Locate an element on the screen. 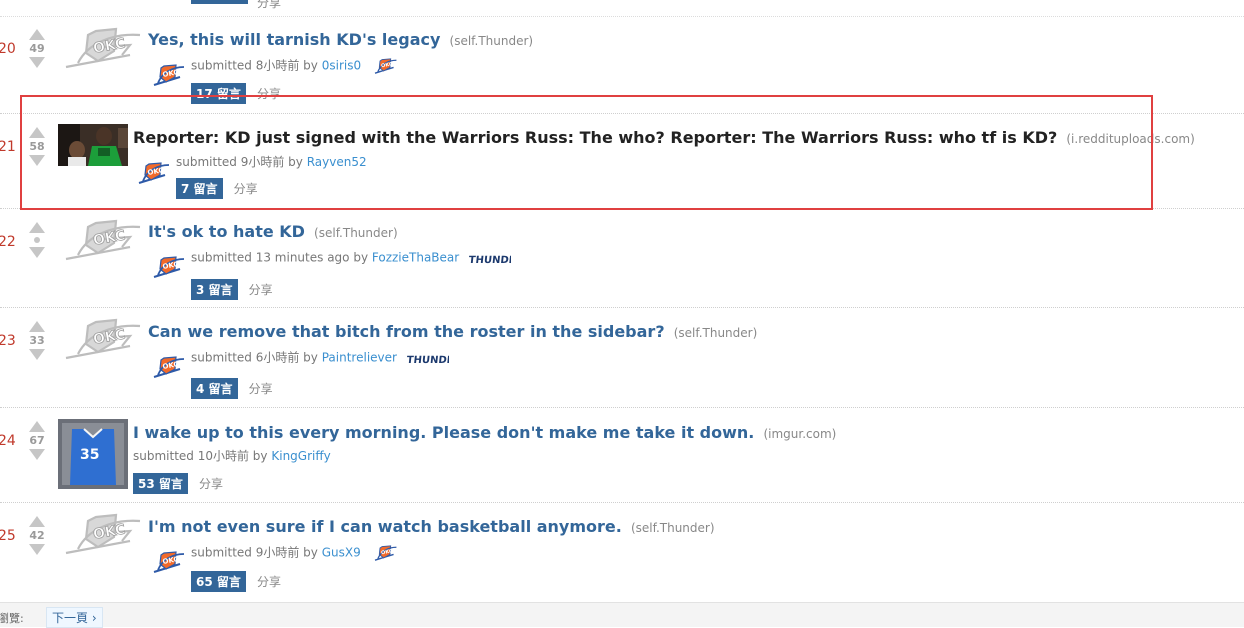 The image size is (1244, 628). comments-button is located at coordinates (219, 2).